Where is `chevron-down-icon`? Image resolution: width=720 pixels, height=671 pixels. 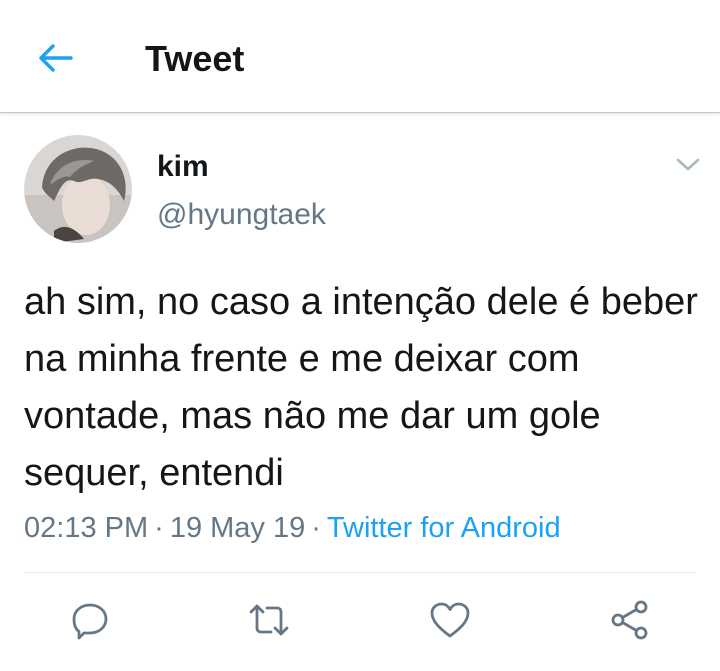 chevron-down-icon is located at coordinates (688, 164).